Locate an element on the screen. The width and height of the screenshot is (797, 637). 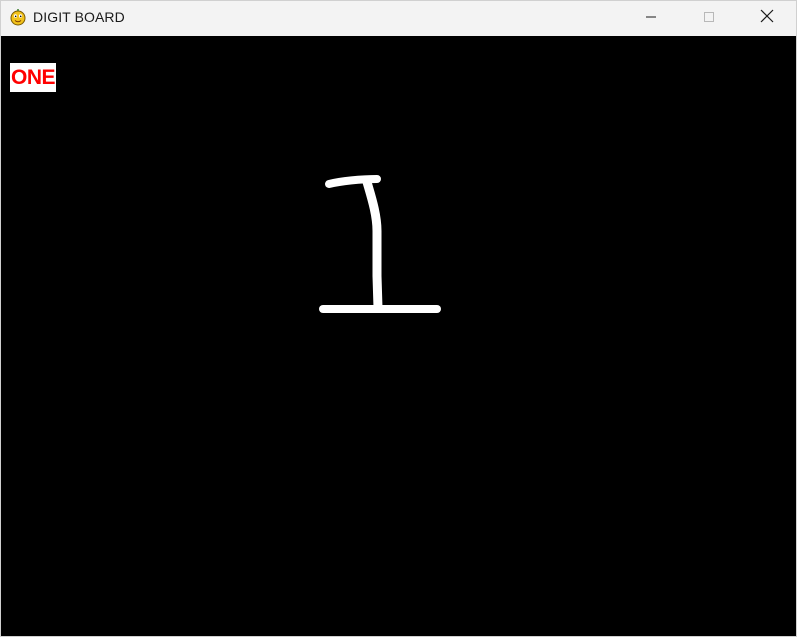
window-title: DIGIT BOARD is located at coordinates (79, 17).